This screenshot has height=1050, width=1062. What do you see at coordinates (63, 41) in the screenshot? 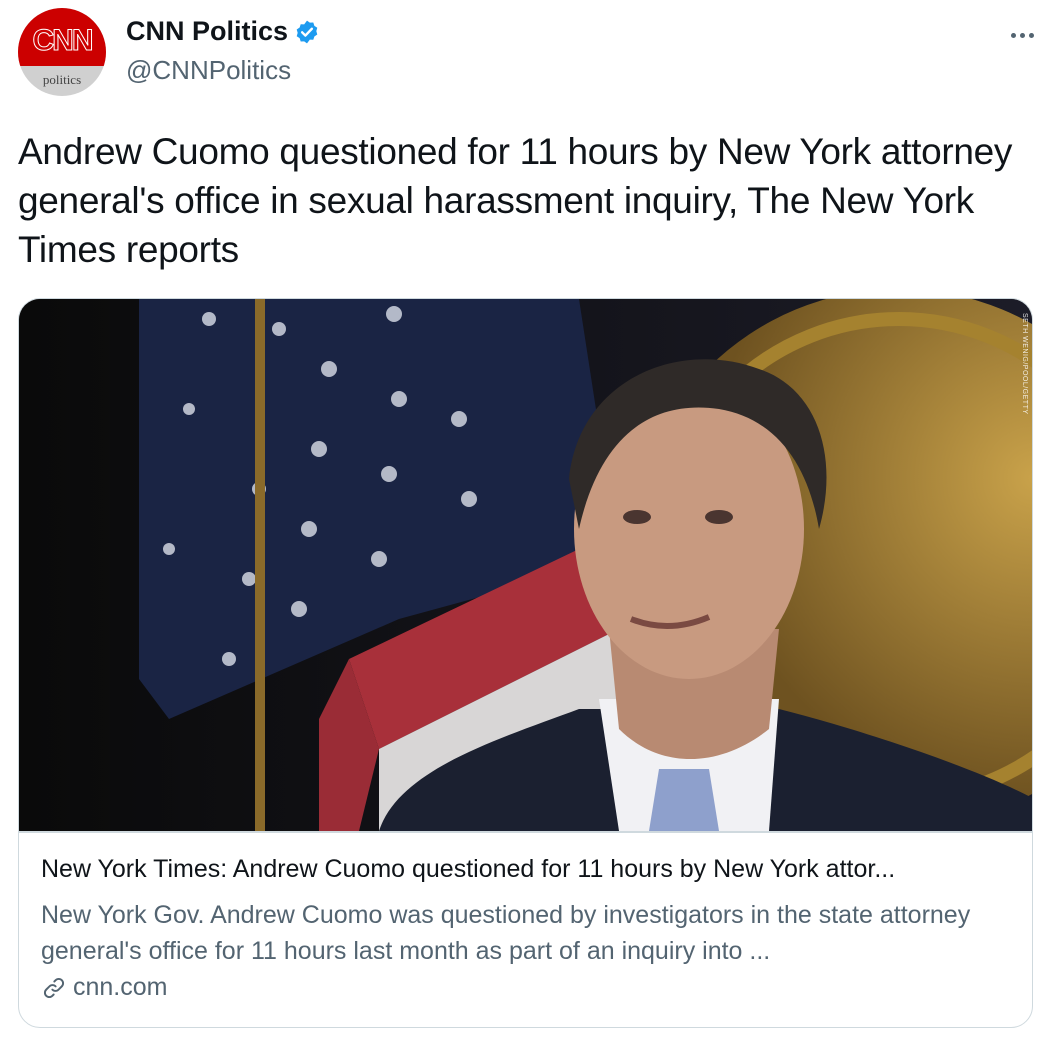
I see `cnn-logo: CNN` at bounding box center [63, 41].